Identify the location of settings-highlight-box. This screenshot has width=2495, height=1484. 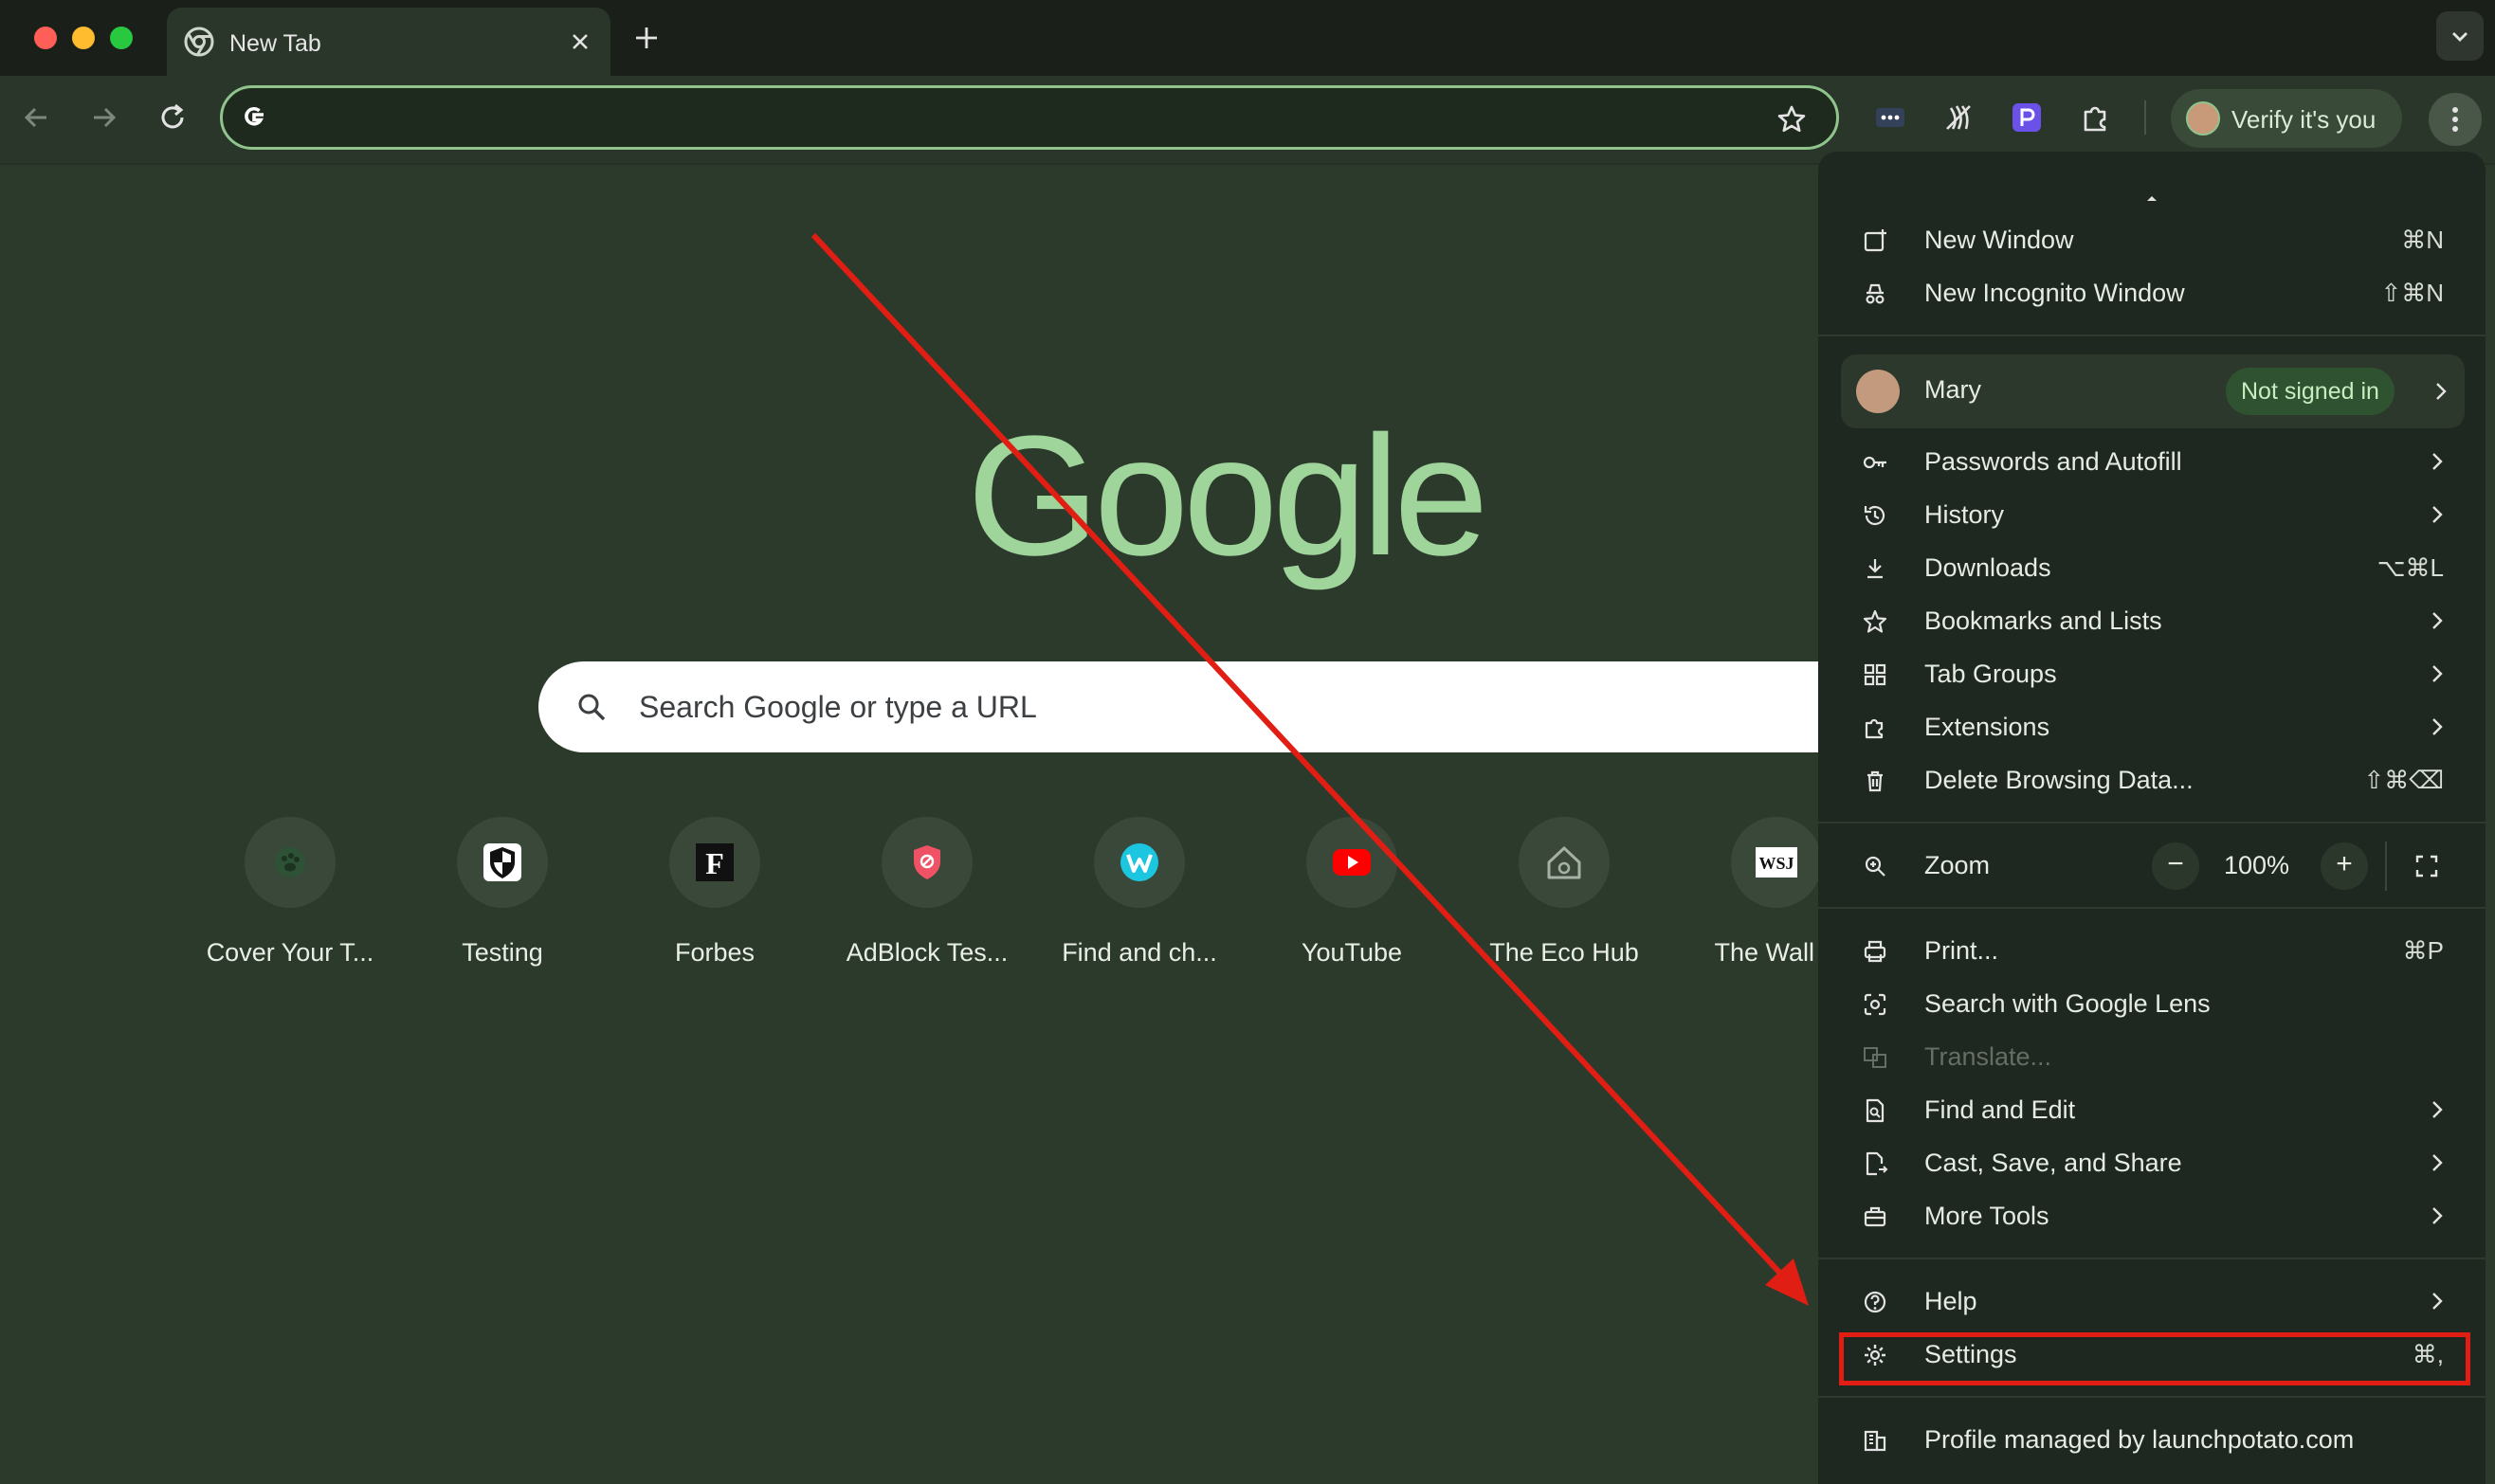
(2154, 1358).